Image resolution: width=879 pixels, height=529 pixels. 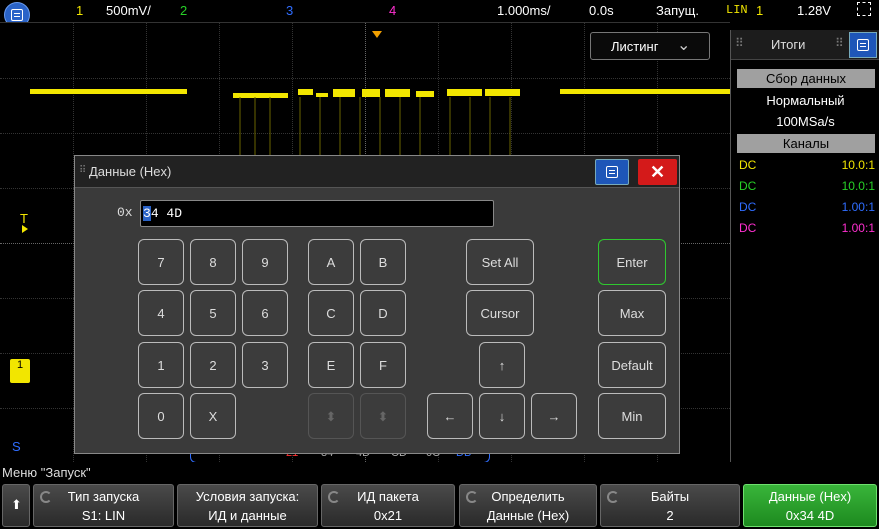 I want to click on delay: 0.0s, so click(x=601, y=10).